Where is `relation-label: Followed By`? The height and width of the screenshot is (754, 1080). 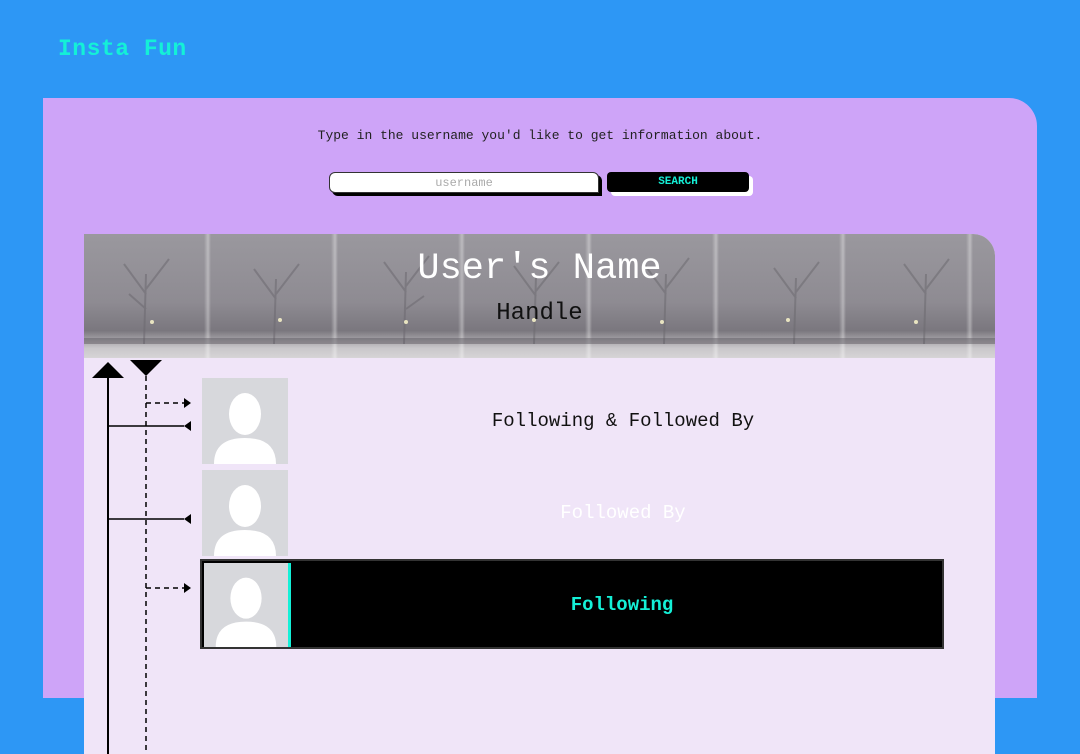 relation-label: Followed By is located at coordinates (623, 513).